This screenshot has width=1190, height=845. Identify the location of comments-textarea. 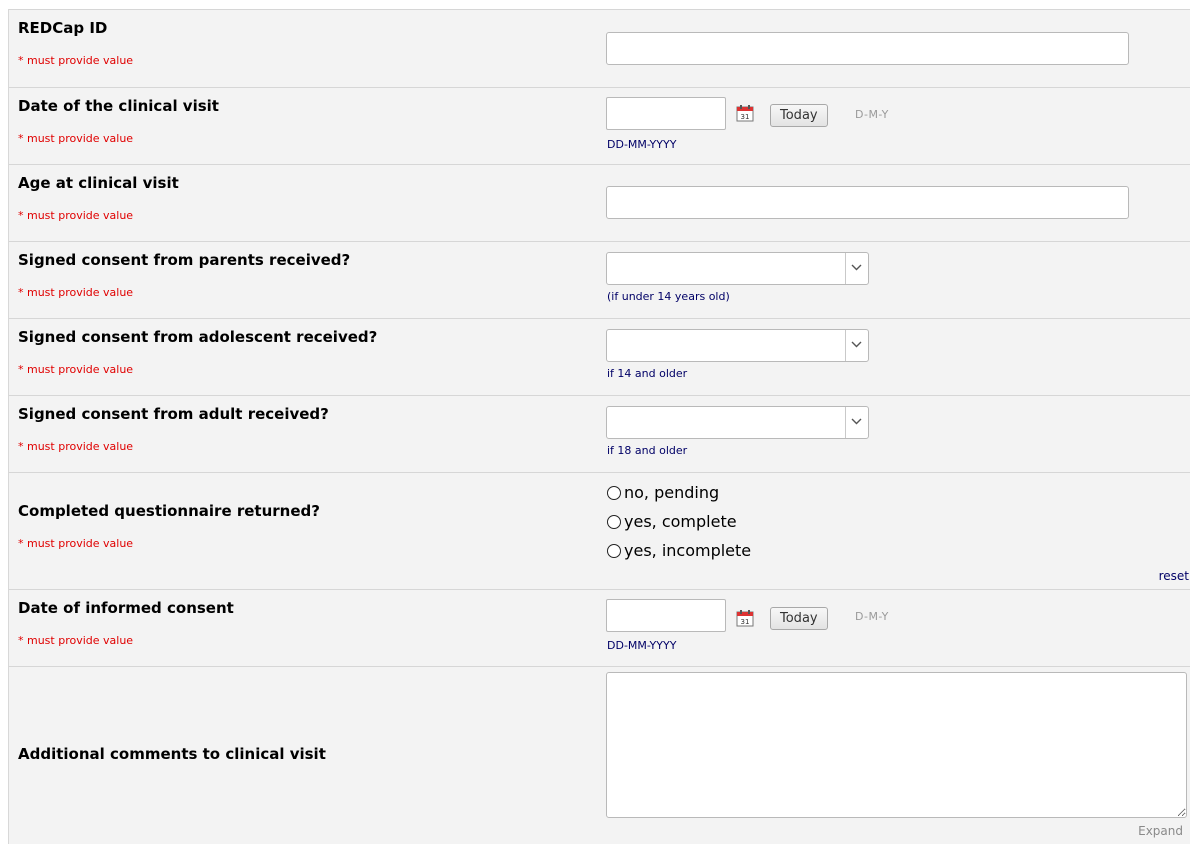
(896, 745).